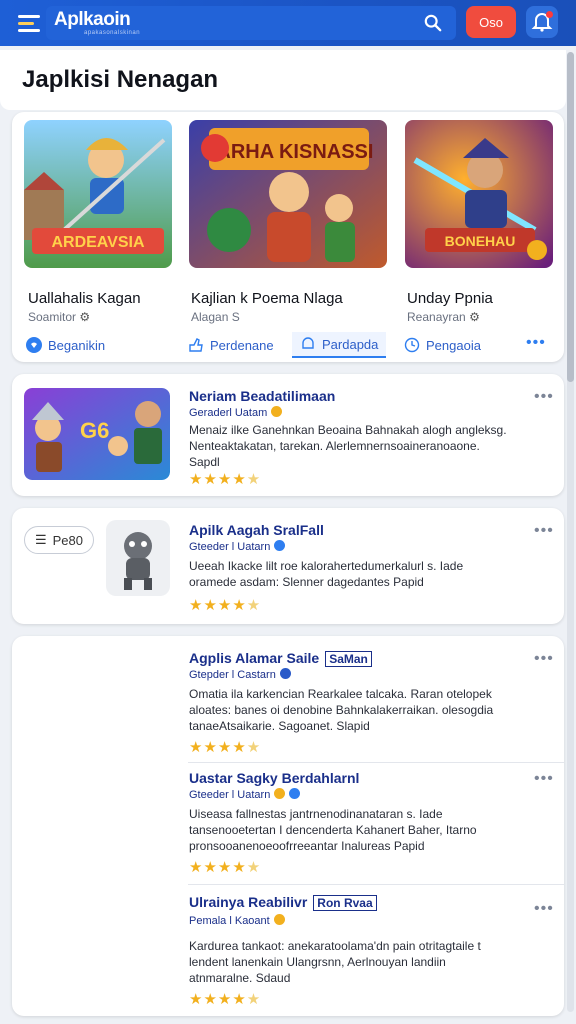 Image resolution: width=576 pixels, height=1024 pixels. Describe the element at coordinates (112, 33) in the screenshot. I see `app-brand-subtitle: apakasonalskinan` at that location.